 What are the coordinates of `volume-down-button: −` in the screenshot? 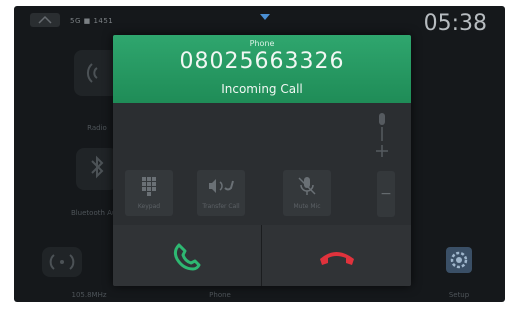 It's located at (386, 194).